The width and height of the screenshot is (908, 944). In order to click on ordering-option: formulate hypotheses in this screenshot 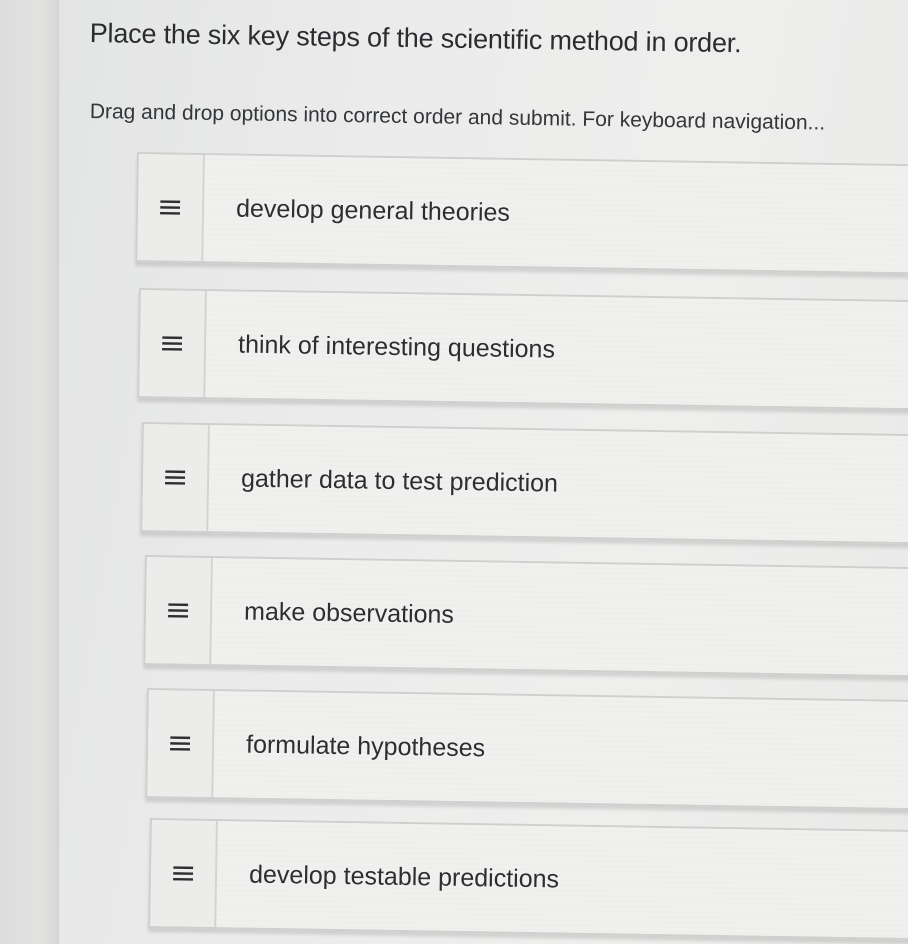, I will do `click(526, 749)`.